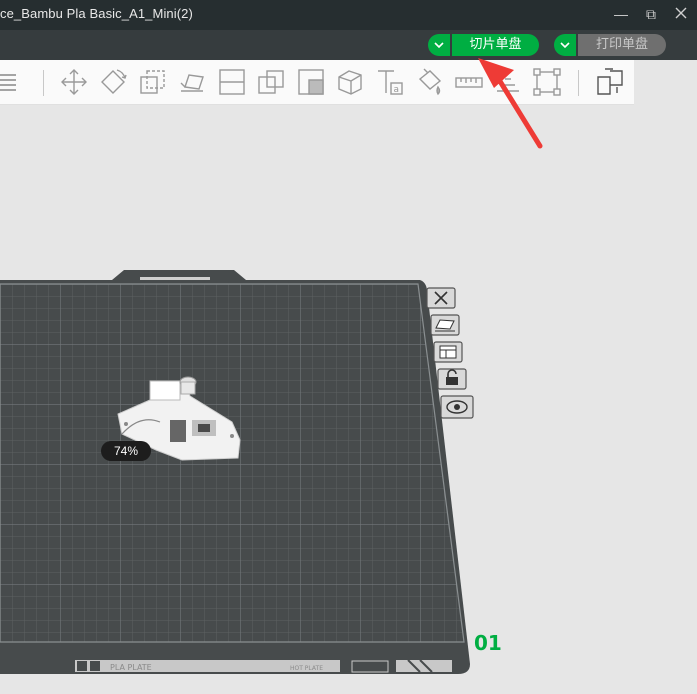  Describe the element at coordinates (131, 667) in the screenshot. I see `plate-label-left: PLA PLATE` at that location.